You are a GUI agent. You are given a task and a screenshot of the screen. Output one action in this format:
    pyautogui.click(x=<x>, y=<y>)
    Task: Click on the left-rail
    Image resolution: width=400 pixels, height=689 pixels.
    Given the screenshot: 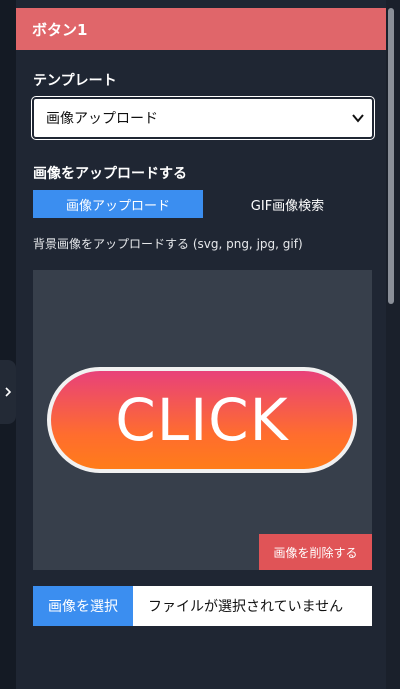 What is the action you would take?
    pyautogui.click(x=8, y=344)
    